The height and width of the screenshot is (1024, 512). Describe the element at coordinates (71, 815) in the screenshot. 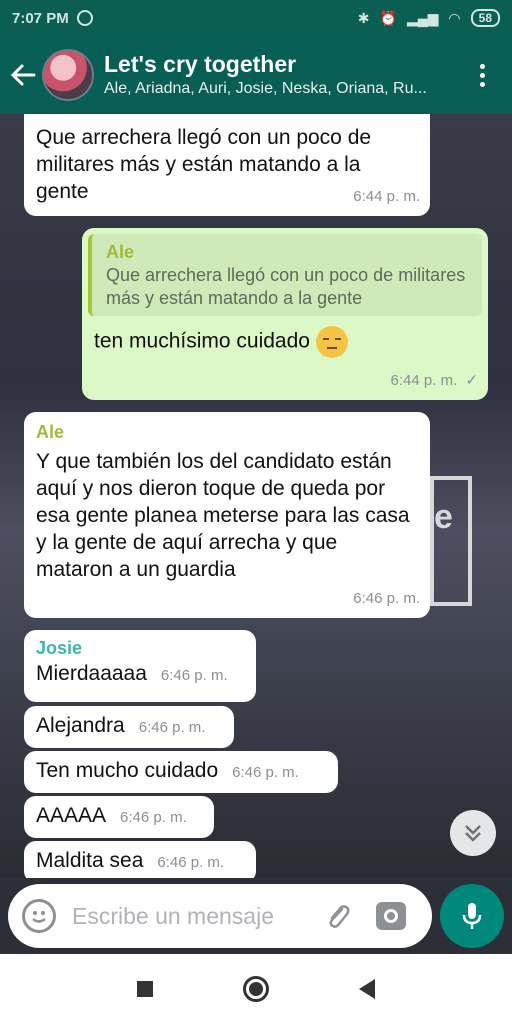

I see `message-text: AAAAA` at that location.